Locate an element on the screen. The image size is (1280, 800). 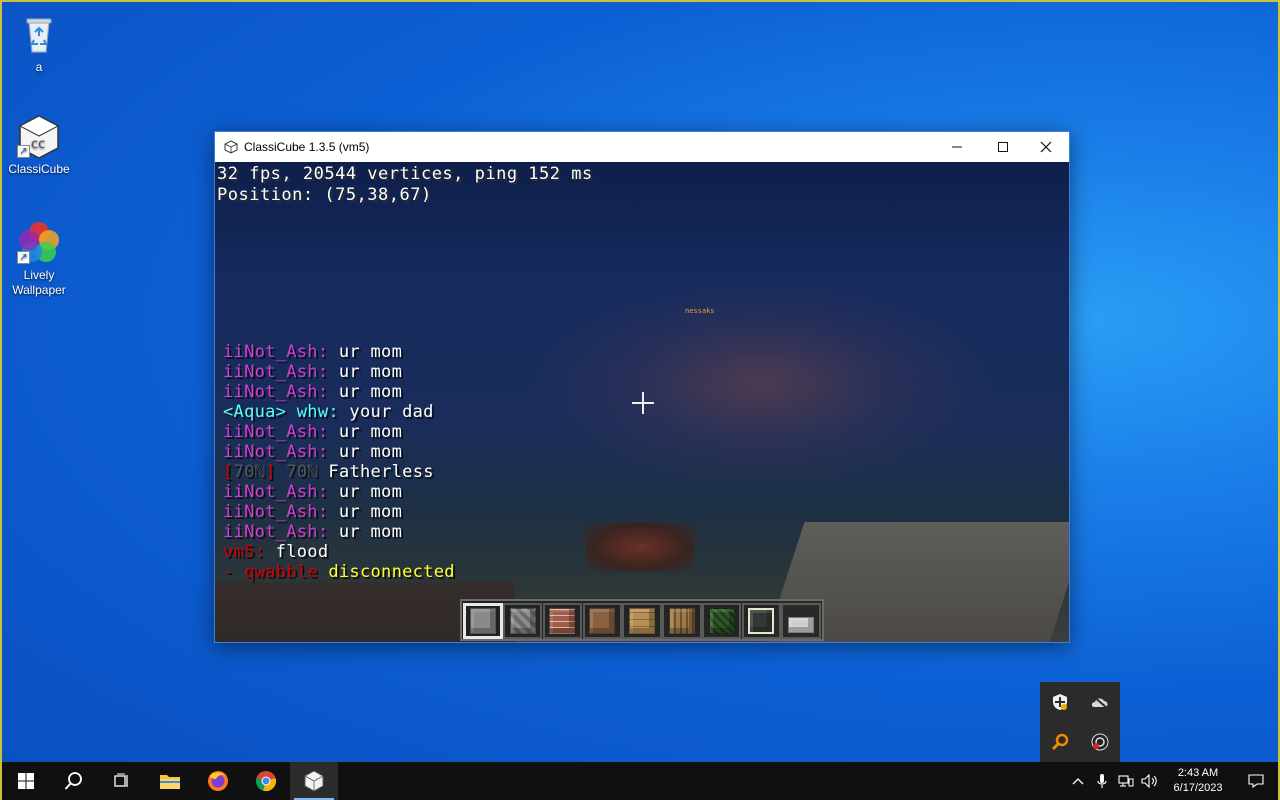
wood-planks-block-icon is located at coordinates (642, 621).